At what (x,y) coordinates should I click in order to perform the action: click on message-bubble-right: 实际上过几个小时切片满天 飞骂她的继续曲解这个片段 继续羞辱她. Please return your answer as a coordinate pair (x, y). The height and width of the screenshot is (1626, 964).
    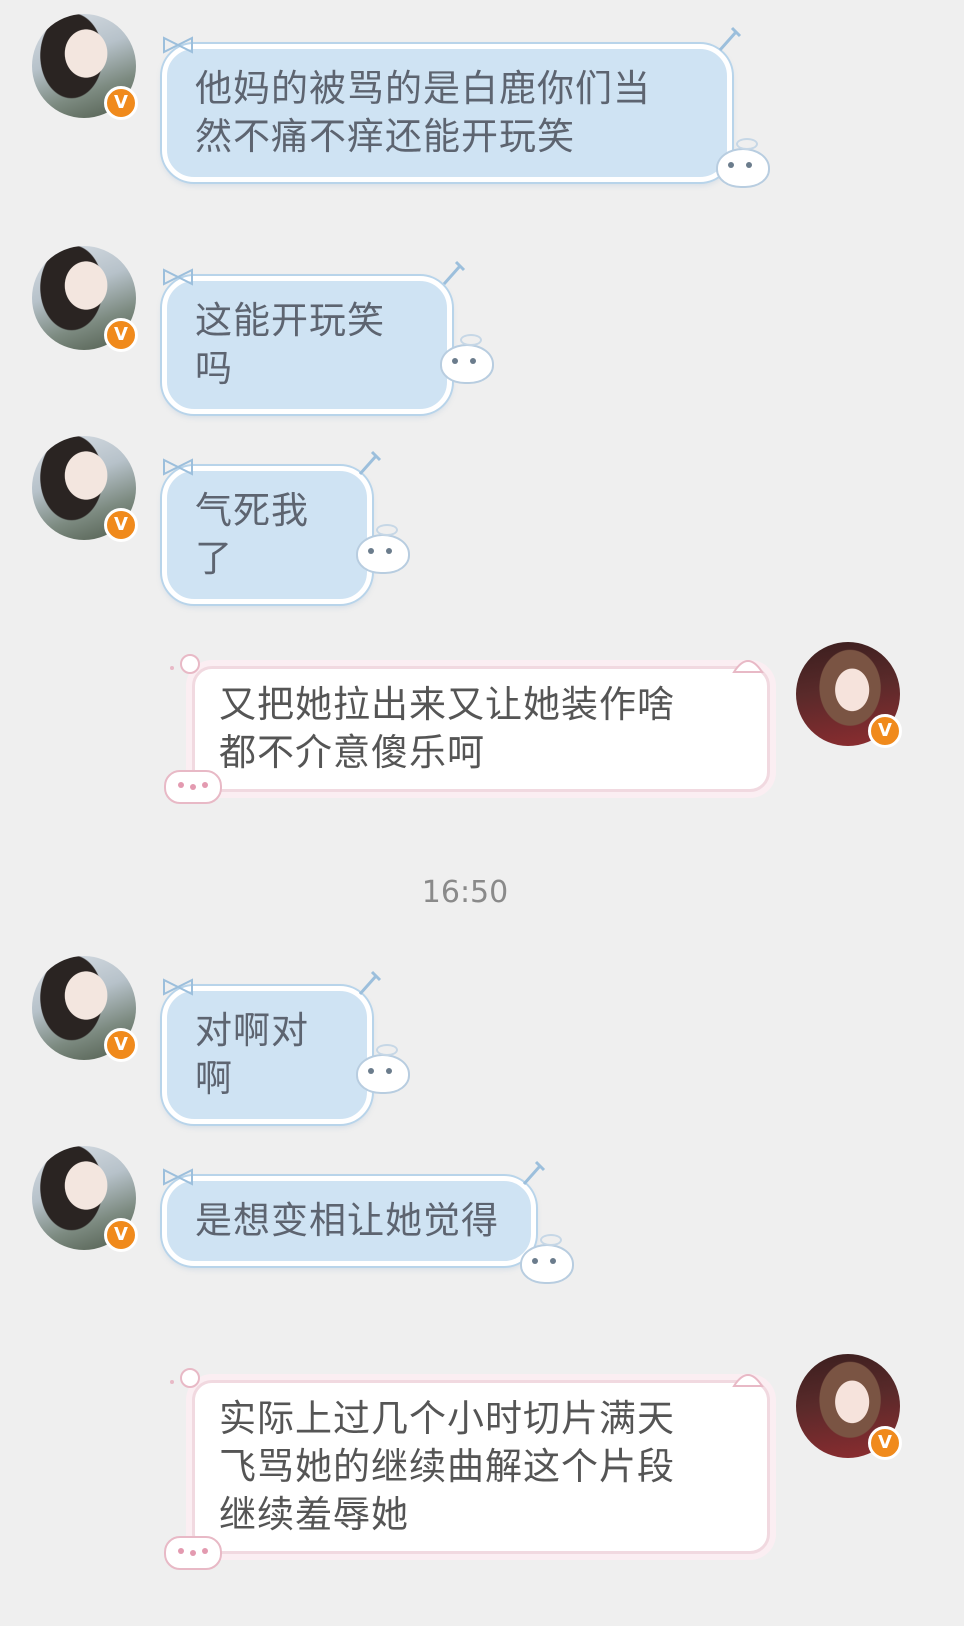
    Looking at the image, I should click on (481, 1467).